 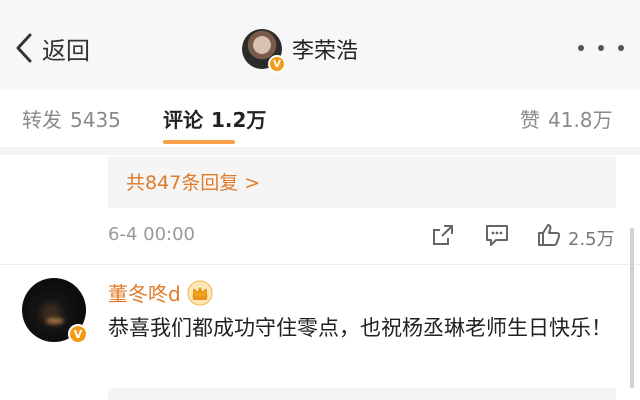 I want to click on replies-count-link: 共847条回复 >, so click(x=193, y=183).